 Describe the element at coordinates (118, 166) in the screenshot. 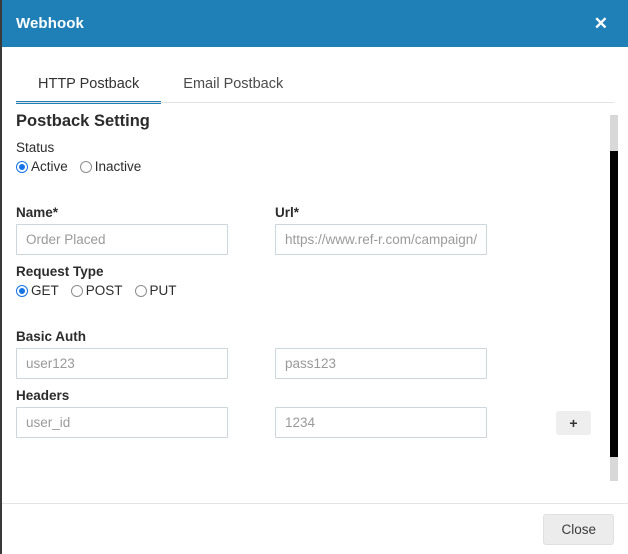

I see `radio-status-inactive-label: Inactive` at that location.